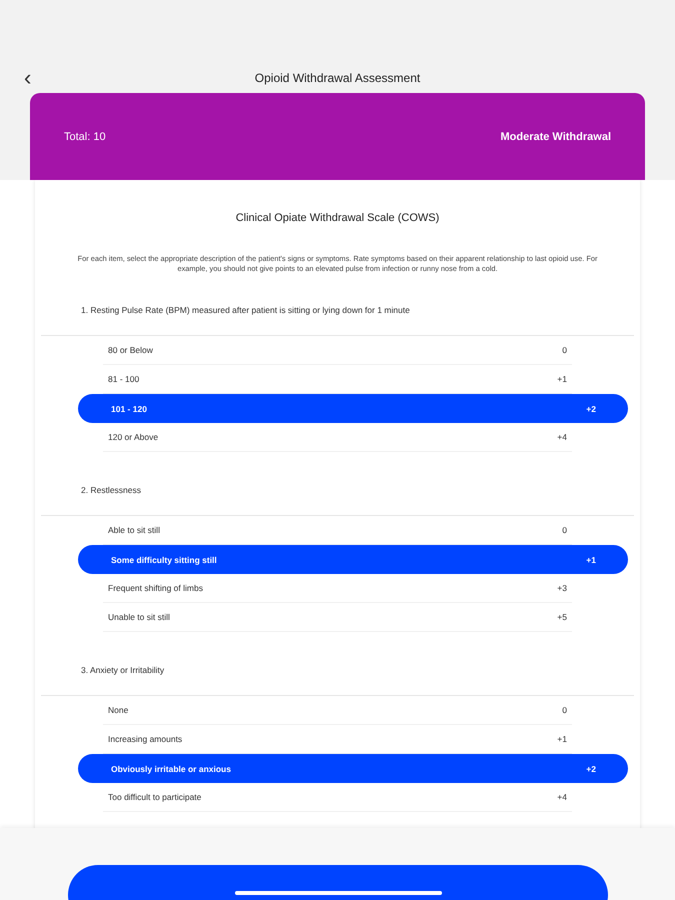 Image resolution: width=675 pixels, height=900 pixels. I want to click on back-button: ‹, so click(28, 78).